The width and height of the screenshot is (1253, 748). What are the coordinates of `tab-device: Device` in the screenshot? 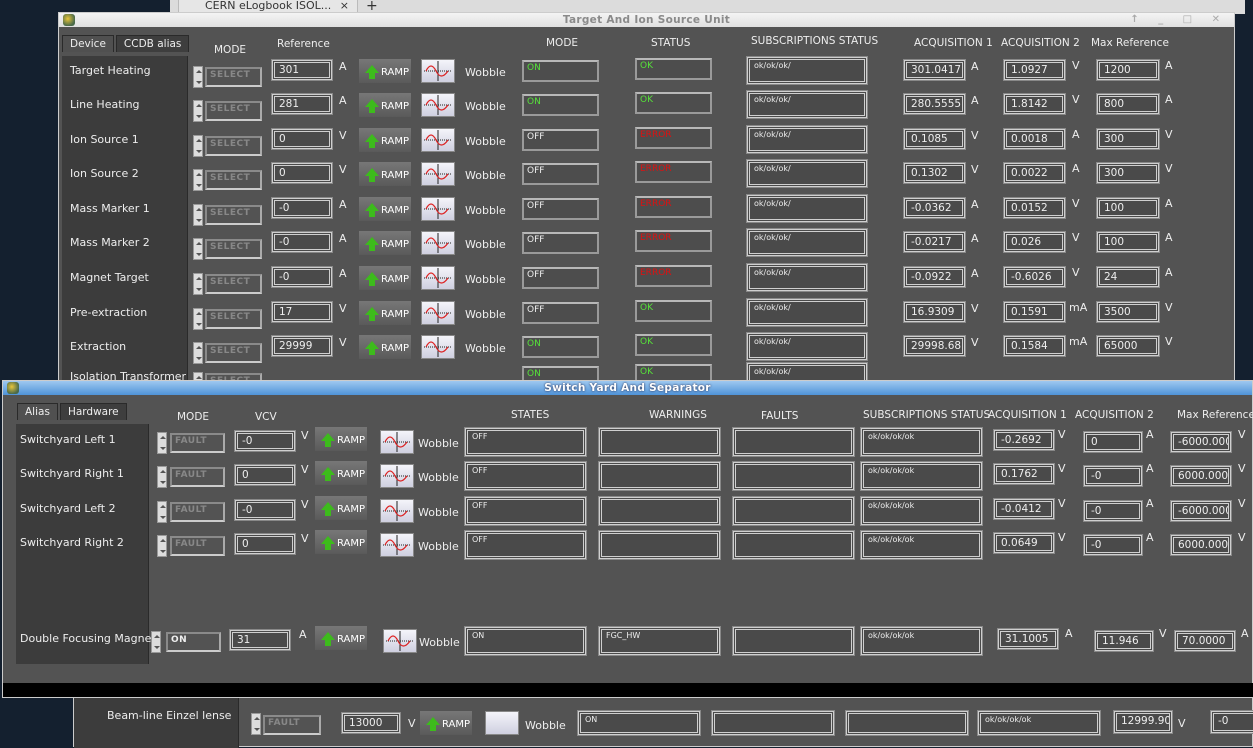 It's located at (88, 43).